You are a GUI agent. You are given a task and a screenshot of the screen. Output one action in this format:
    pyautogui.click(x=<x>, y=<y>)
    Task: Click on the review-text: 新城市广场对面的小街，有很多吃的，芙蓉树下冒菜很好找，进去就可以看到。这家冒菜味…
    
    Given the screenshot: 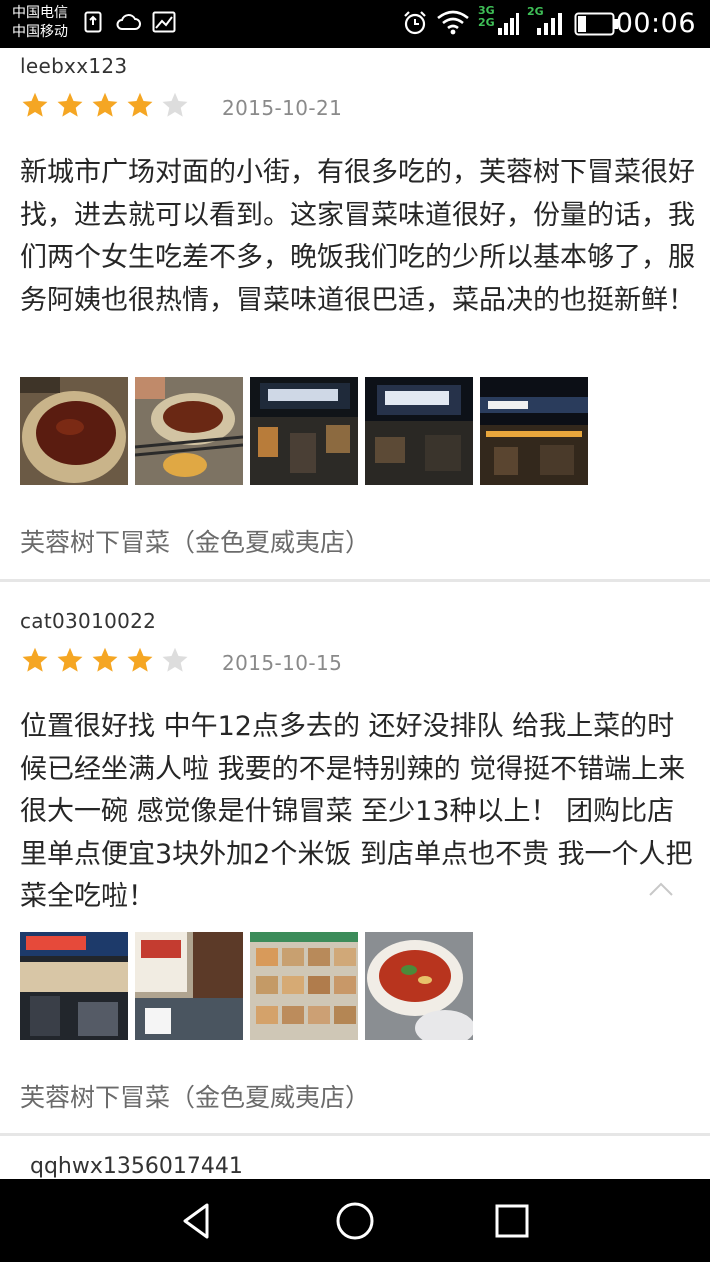 What is the action you would take?
    pyautogui.click(x=357, y=236)
    